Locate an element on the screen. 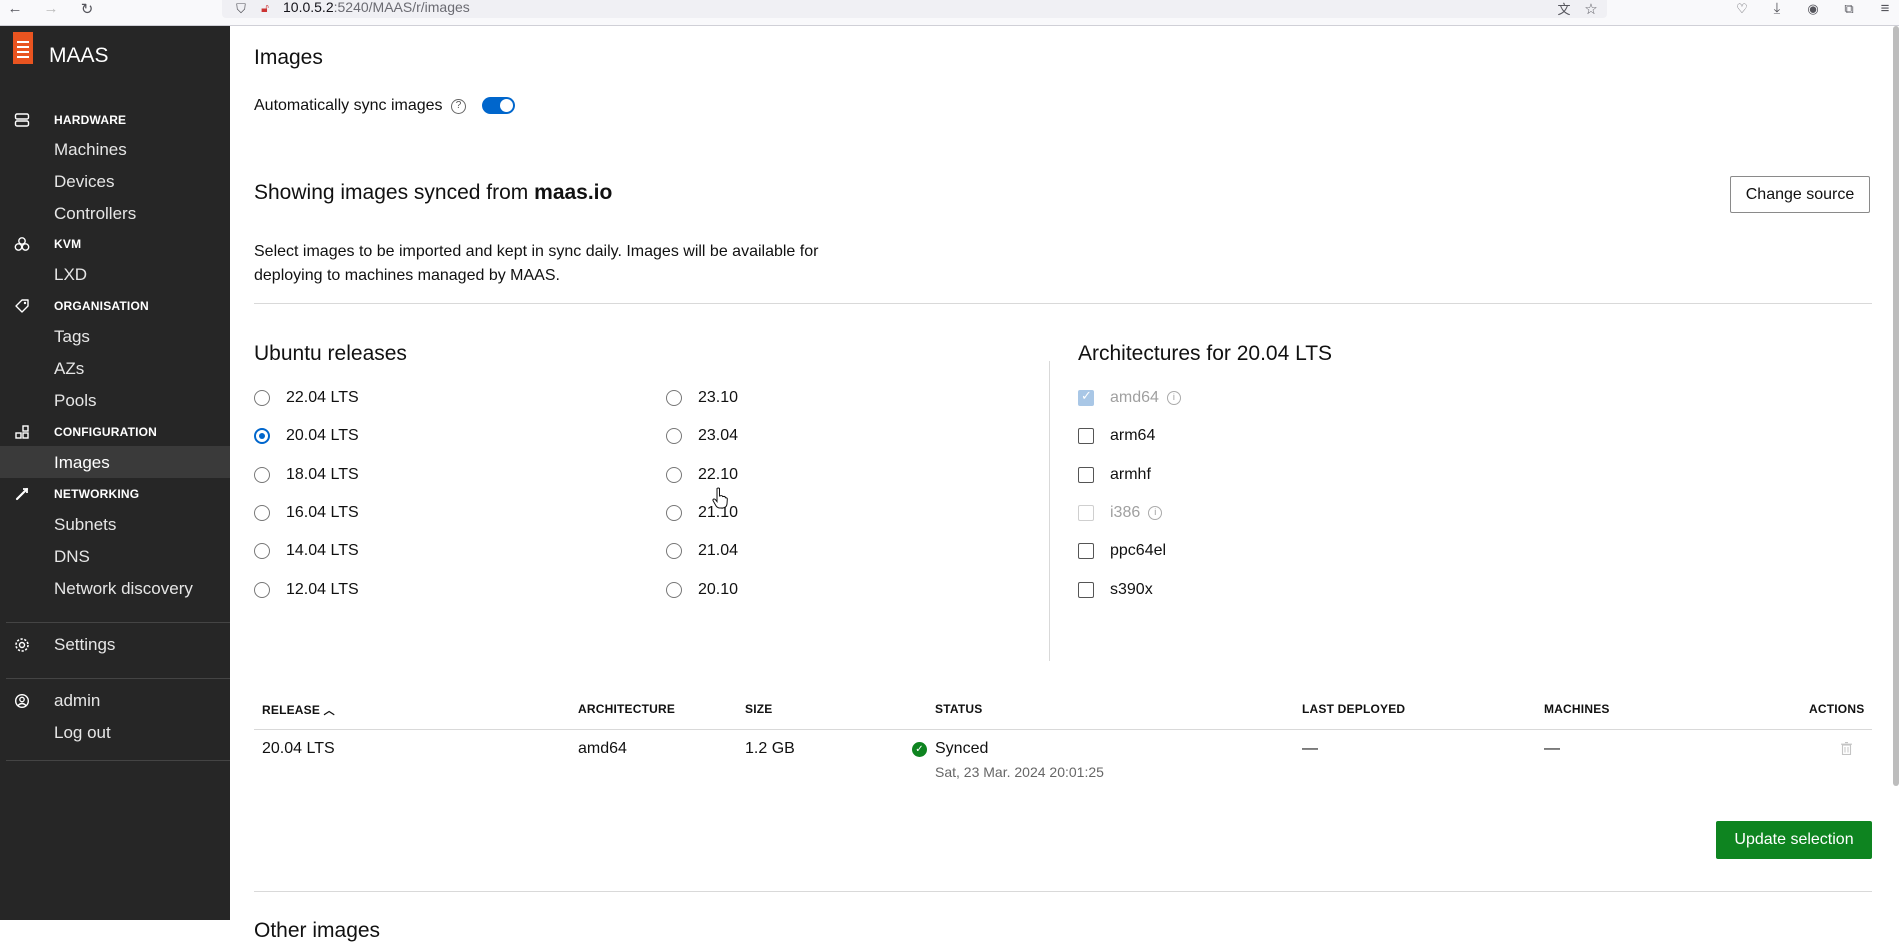 The image size is (1899, 943). shield-icon: ⛉ is located at coordinates (241, 8).